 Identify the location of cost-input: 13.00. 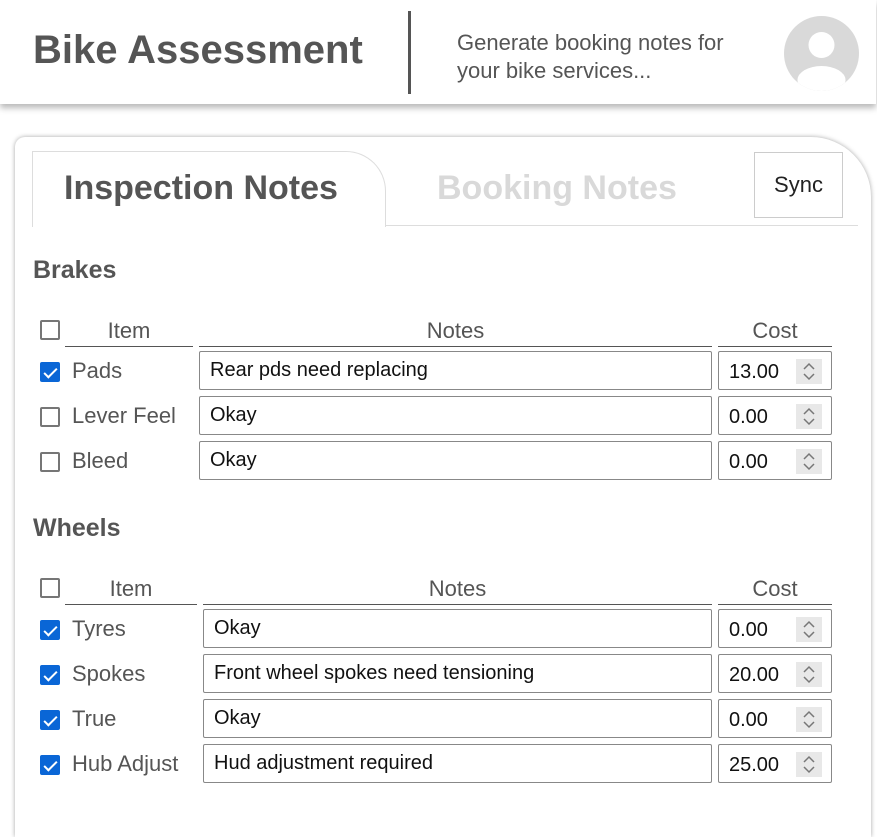
(775, 370).